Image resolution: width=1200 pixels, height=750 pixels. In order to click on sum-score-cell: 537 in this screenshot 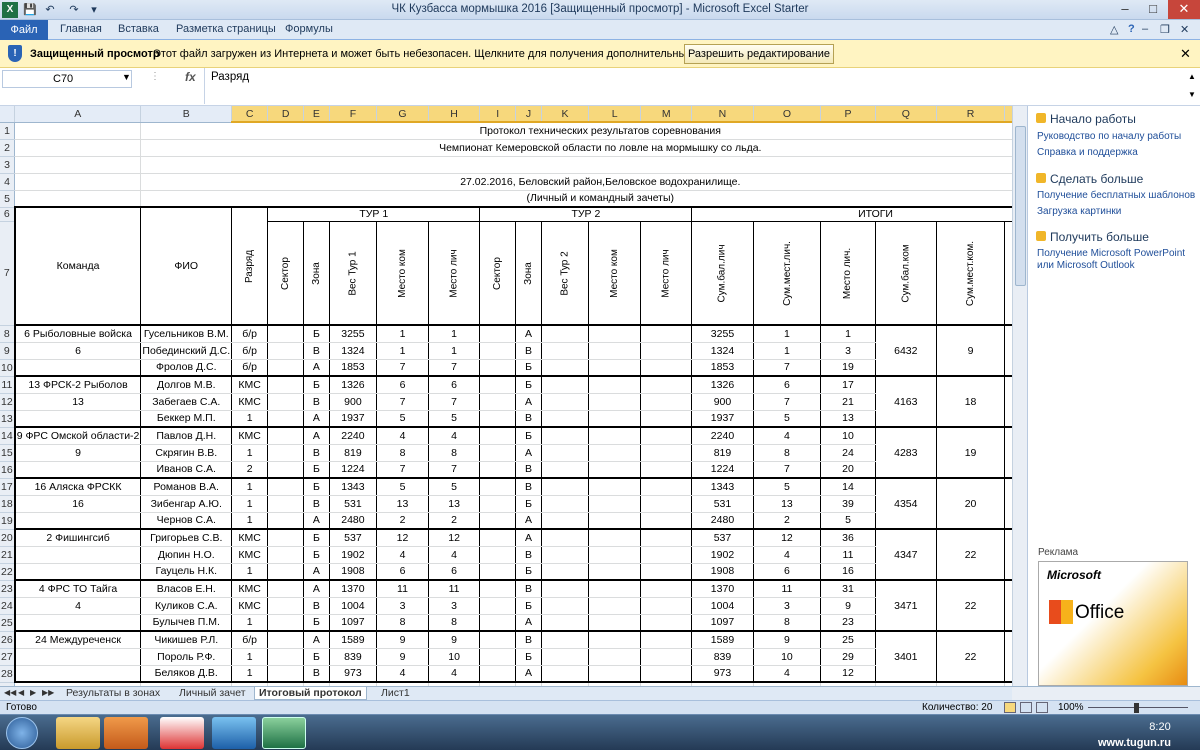, I will do `click(722, 537)`.